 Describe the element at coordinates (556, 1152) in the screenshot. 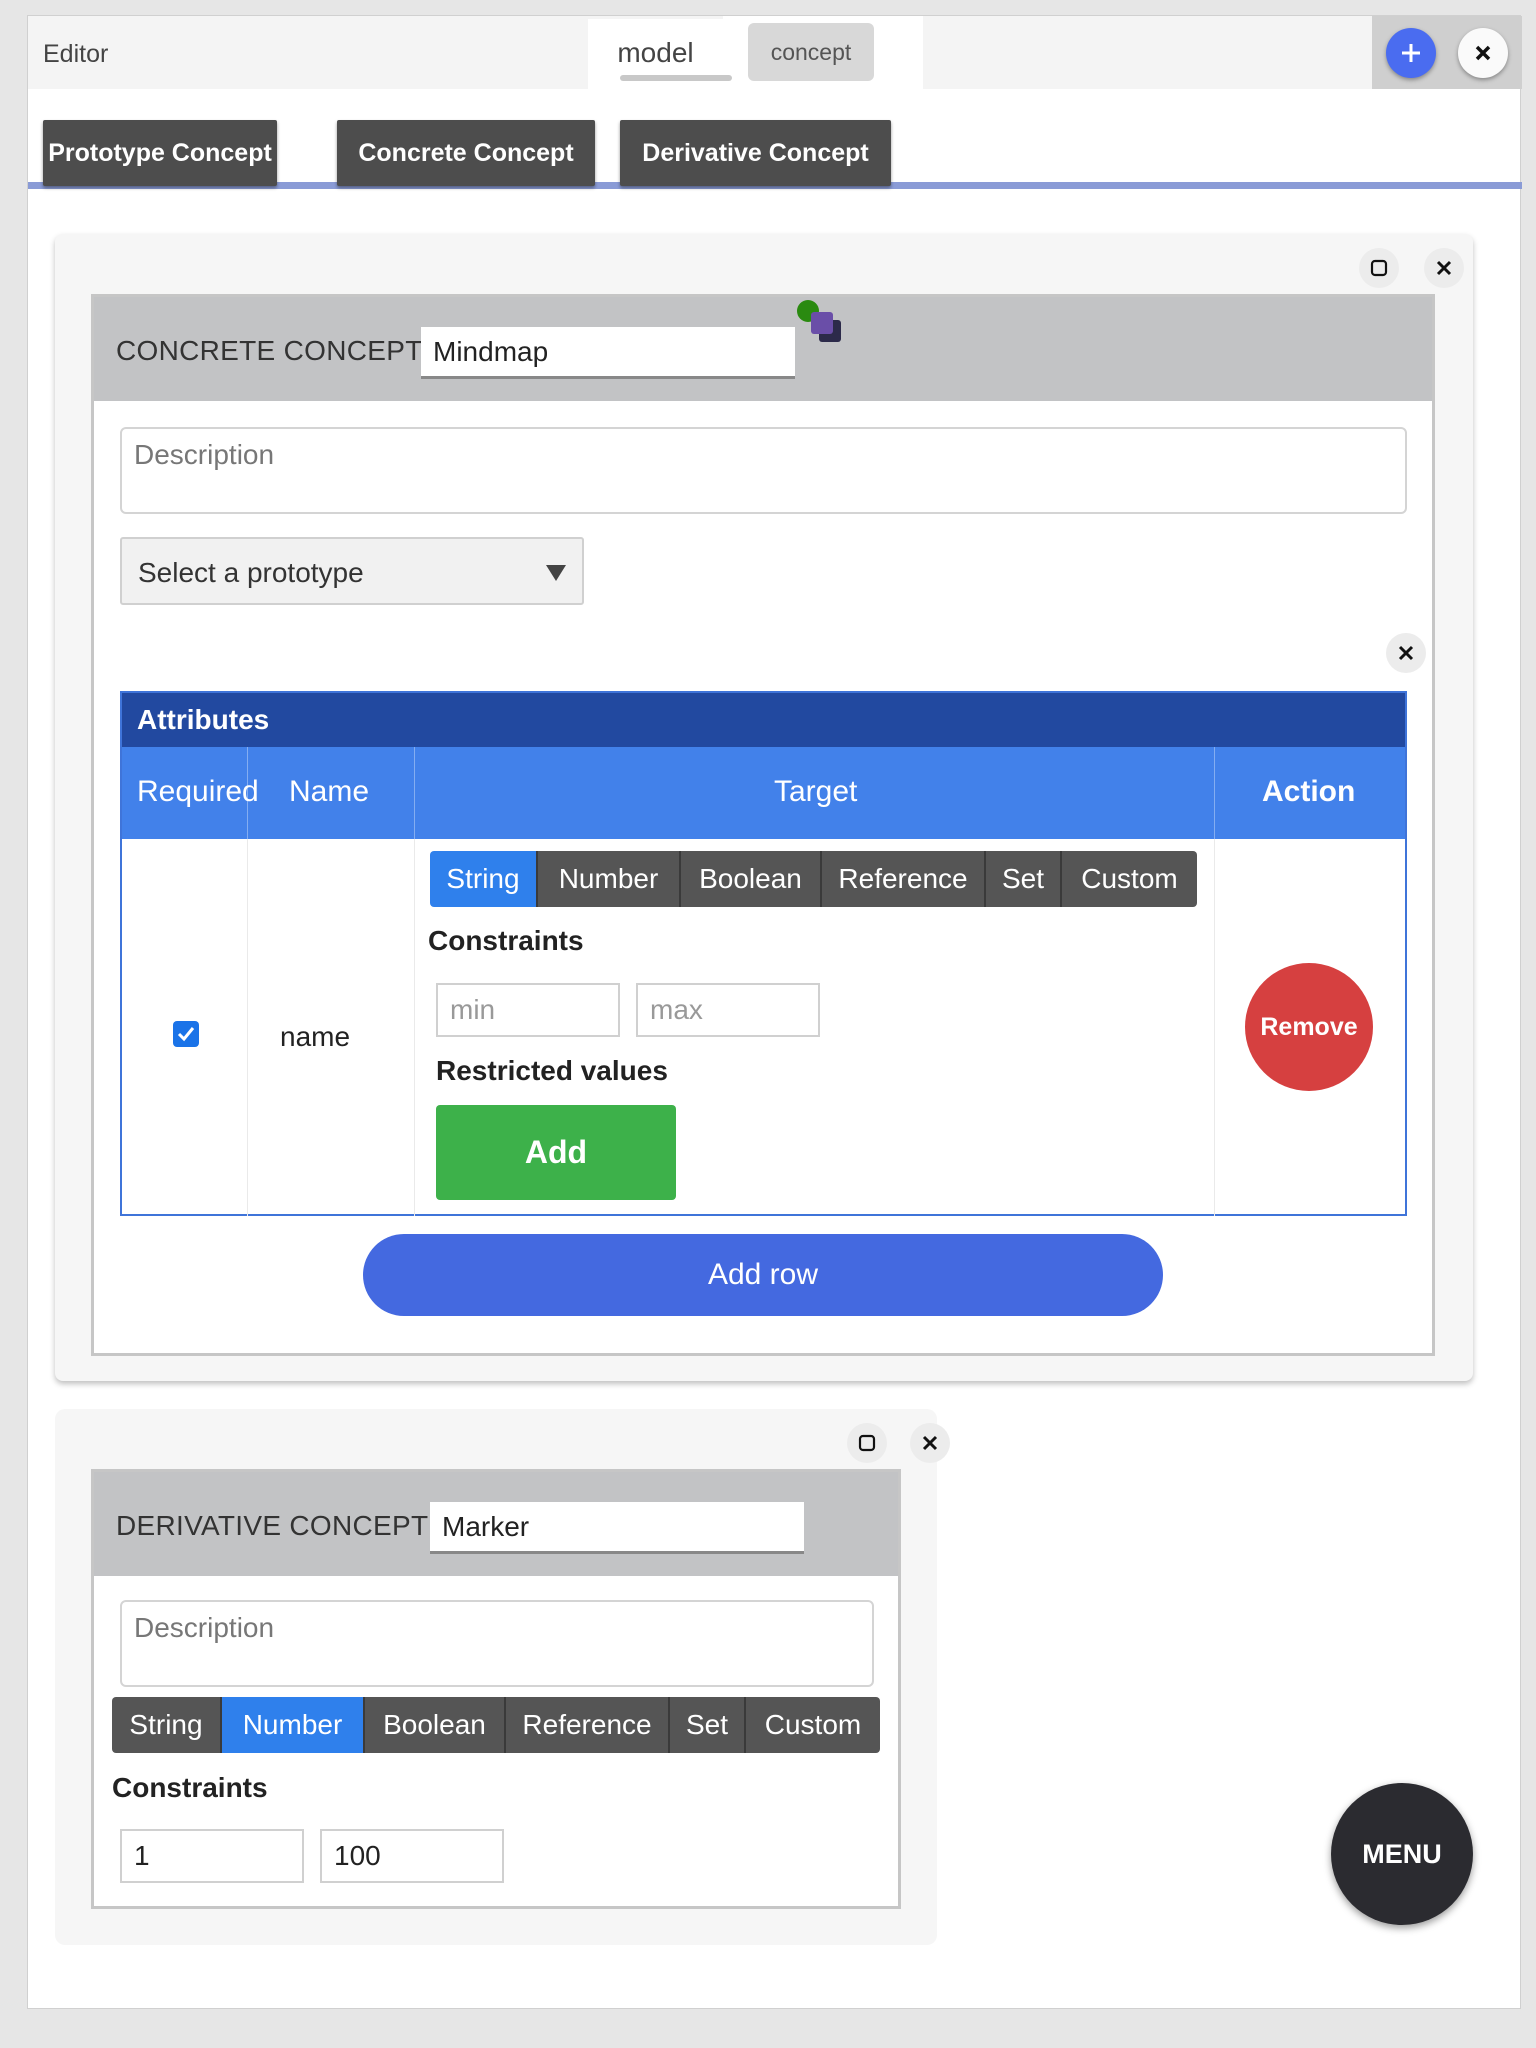

I see `add-restricted-value-button: Add` at that location.